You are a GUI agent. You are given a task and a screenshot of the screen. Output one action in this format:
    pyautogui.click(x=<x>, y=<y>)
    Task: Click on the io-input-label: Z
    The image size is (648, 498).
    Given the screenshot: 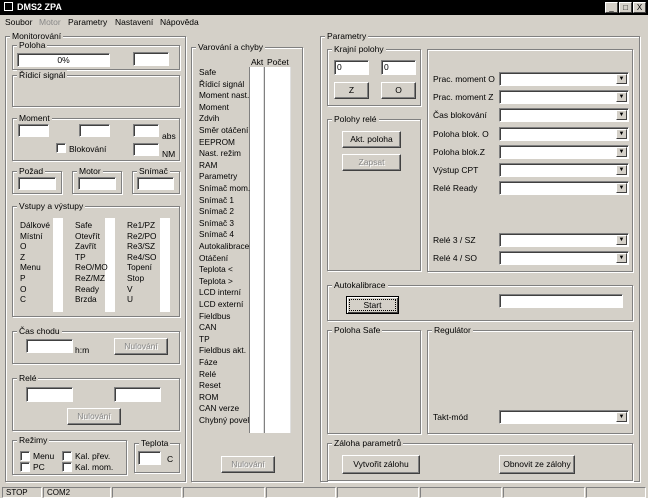 What is the action you would take?
    pyautogui.click(x=23, y=256)
    